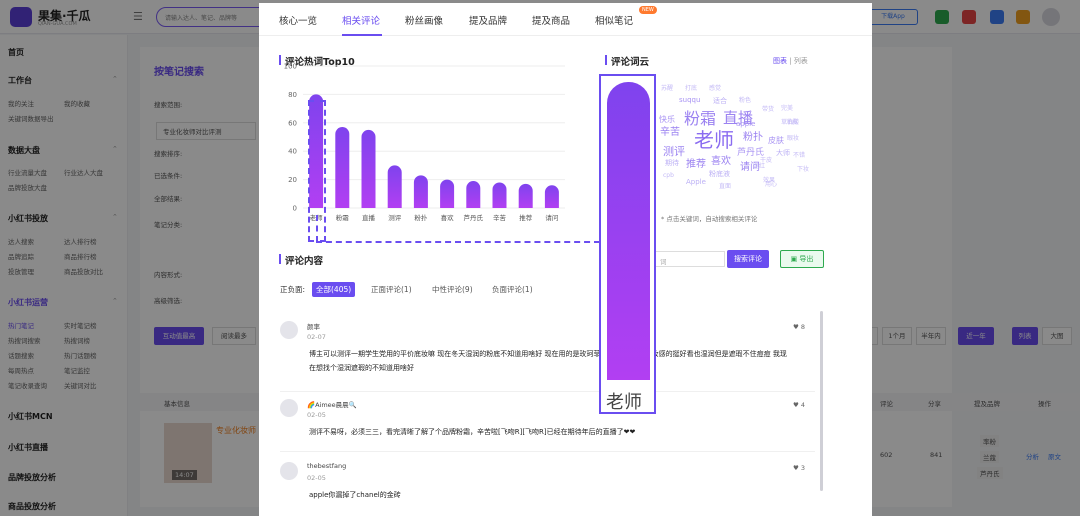 The width and height of the screenshot is (1080, 516). Describe the element at coordinates (799, 405) in the screenshot. I see `comment-likes: ♥ 4` at that location.